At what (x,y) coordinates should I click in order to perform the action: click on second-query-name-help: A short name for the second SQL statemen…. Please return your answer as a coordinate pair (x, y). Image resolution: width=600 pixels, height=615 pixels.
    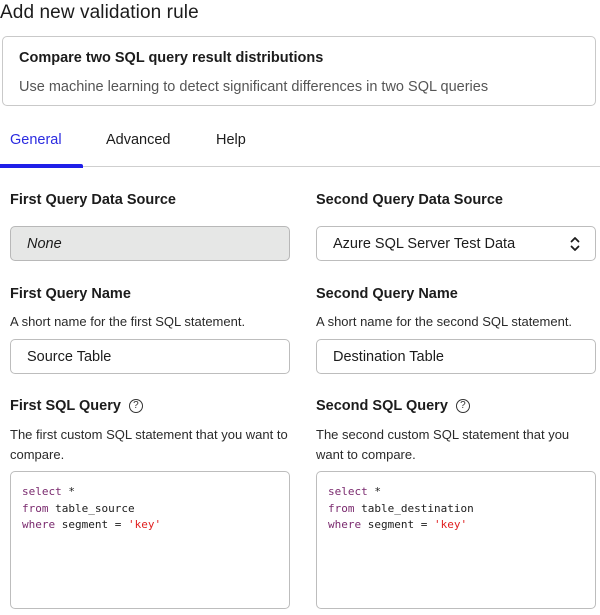
    Looking at the image, I should click on (444, 321).